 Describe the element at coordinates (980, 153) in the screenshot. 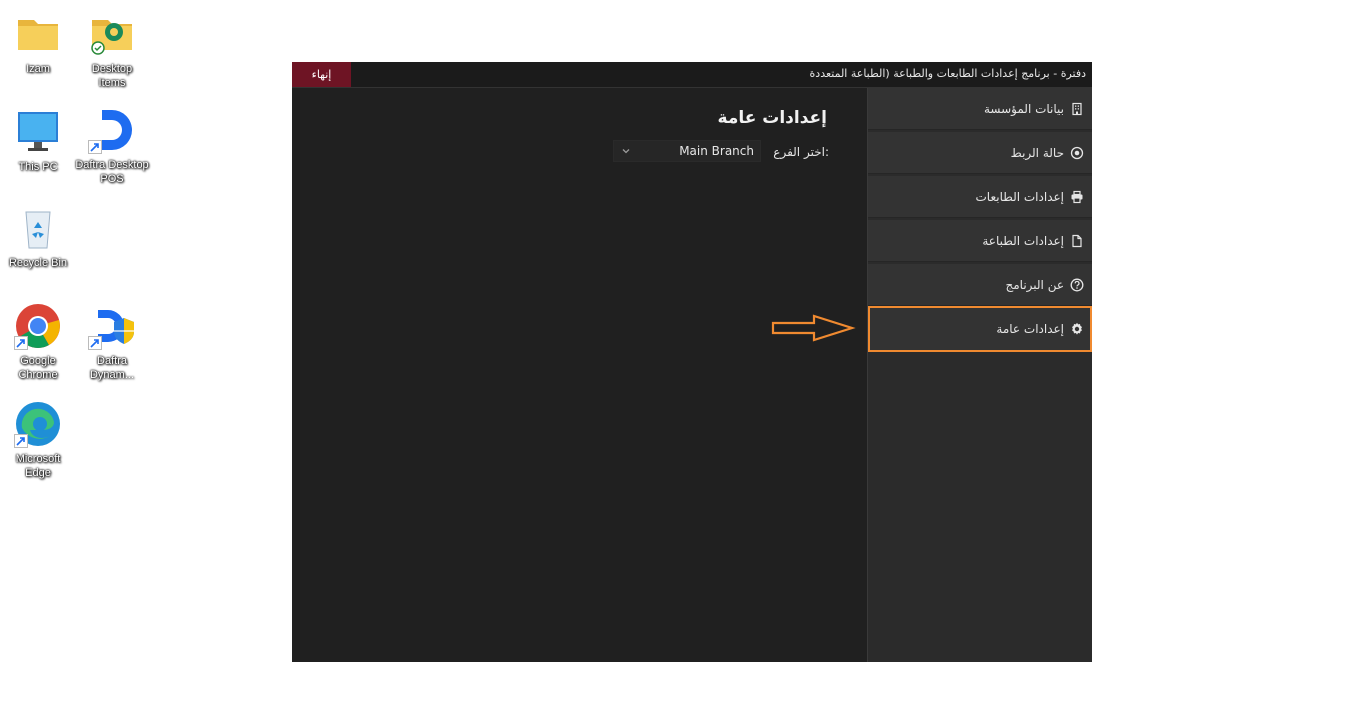

I see `sidebar-item-connection-status: حالة الربط` at that location.